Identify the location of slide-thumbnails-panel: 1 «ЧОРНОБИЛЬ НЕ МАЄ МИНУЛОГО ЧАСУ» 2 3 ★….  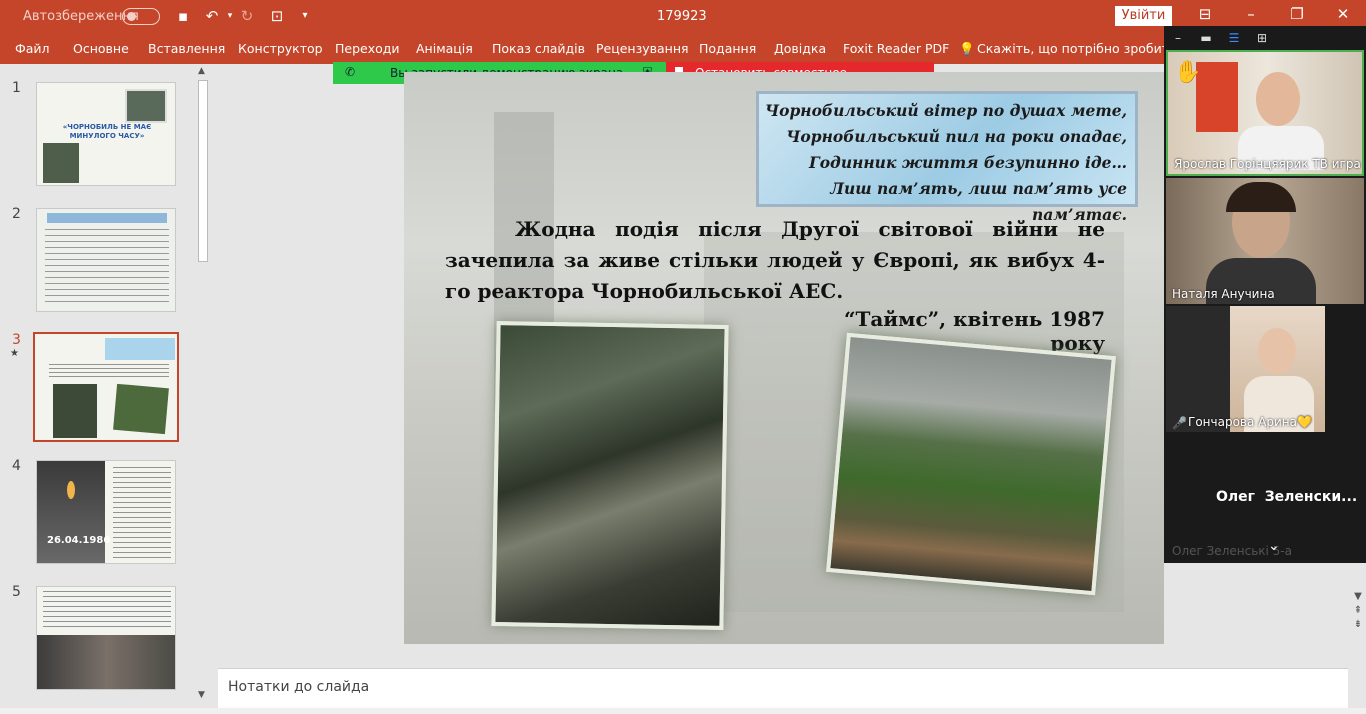
(107, 386).